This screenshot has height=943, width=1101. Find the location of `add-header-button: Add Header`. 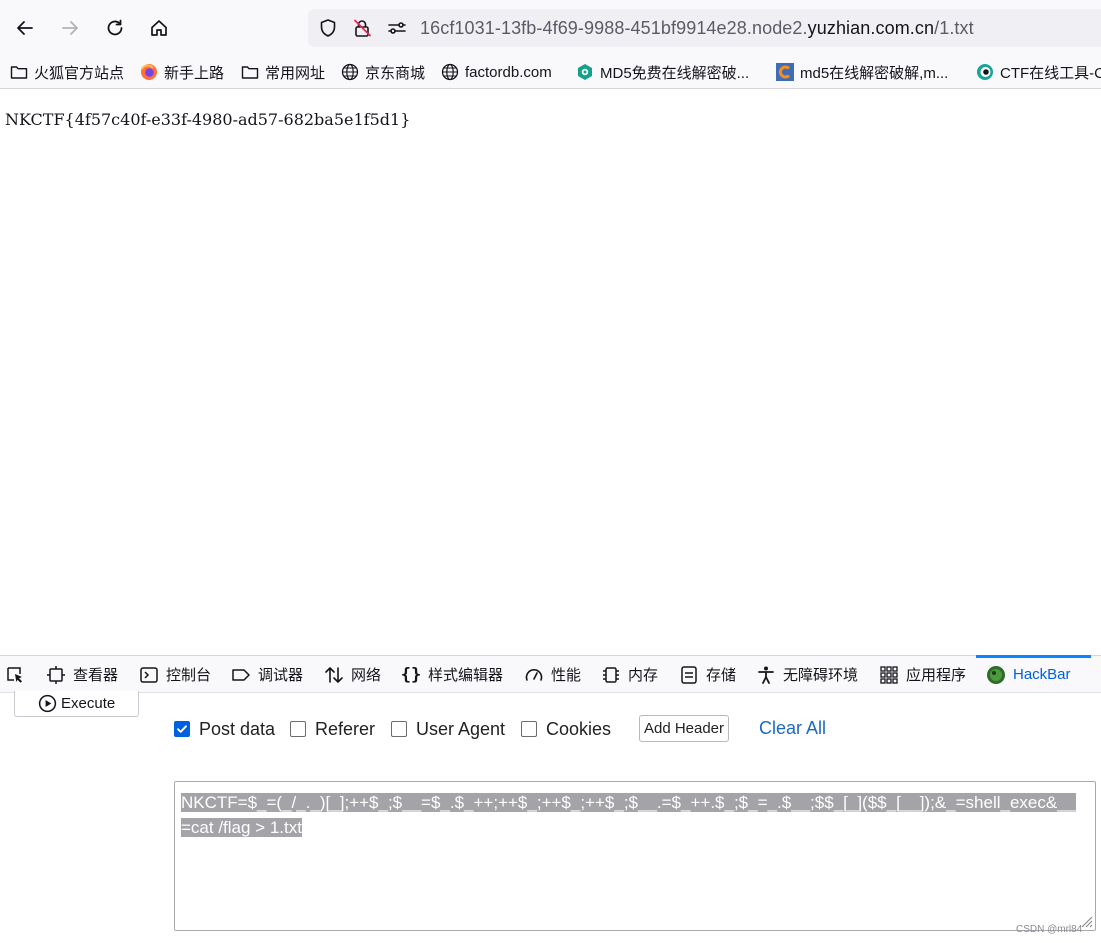

add-header-button: Add Header is located at coordinates (684, 728).